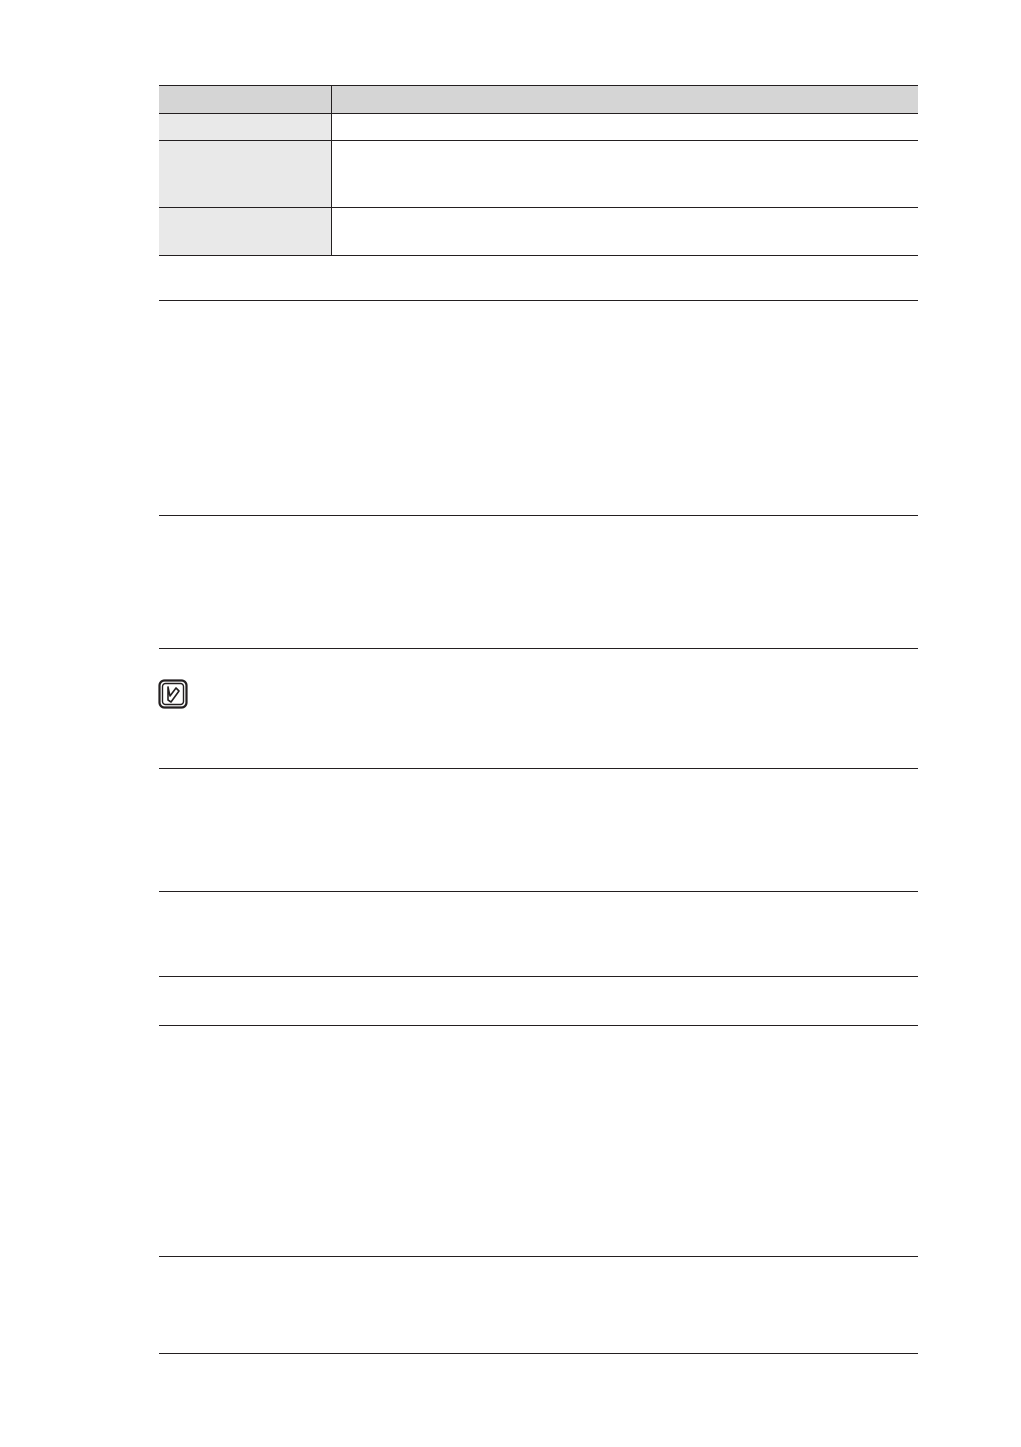 This screenshot has width=1021, height=1447. I want to click on table-column-divider, so click(331, 170).